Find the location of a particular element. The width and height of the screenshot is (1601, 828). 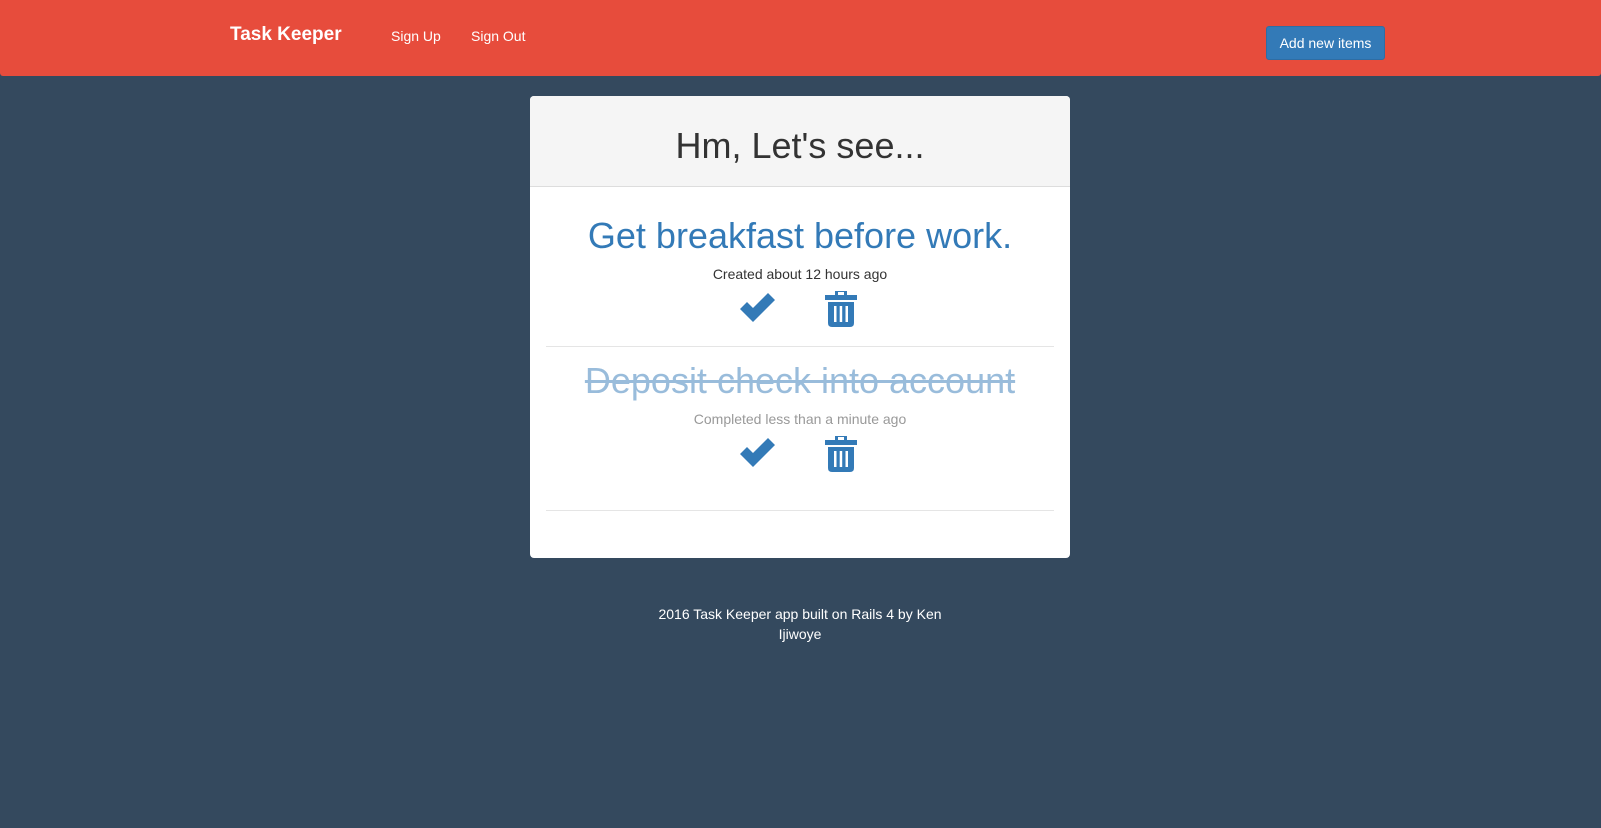

nav-sign-out-link: Sign Out is located at coordinates (498, 36).